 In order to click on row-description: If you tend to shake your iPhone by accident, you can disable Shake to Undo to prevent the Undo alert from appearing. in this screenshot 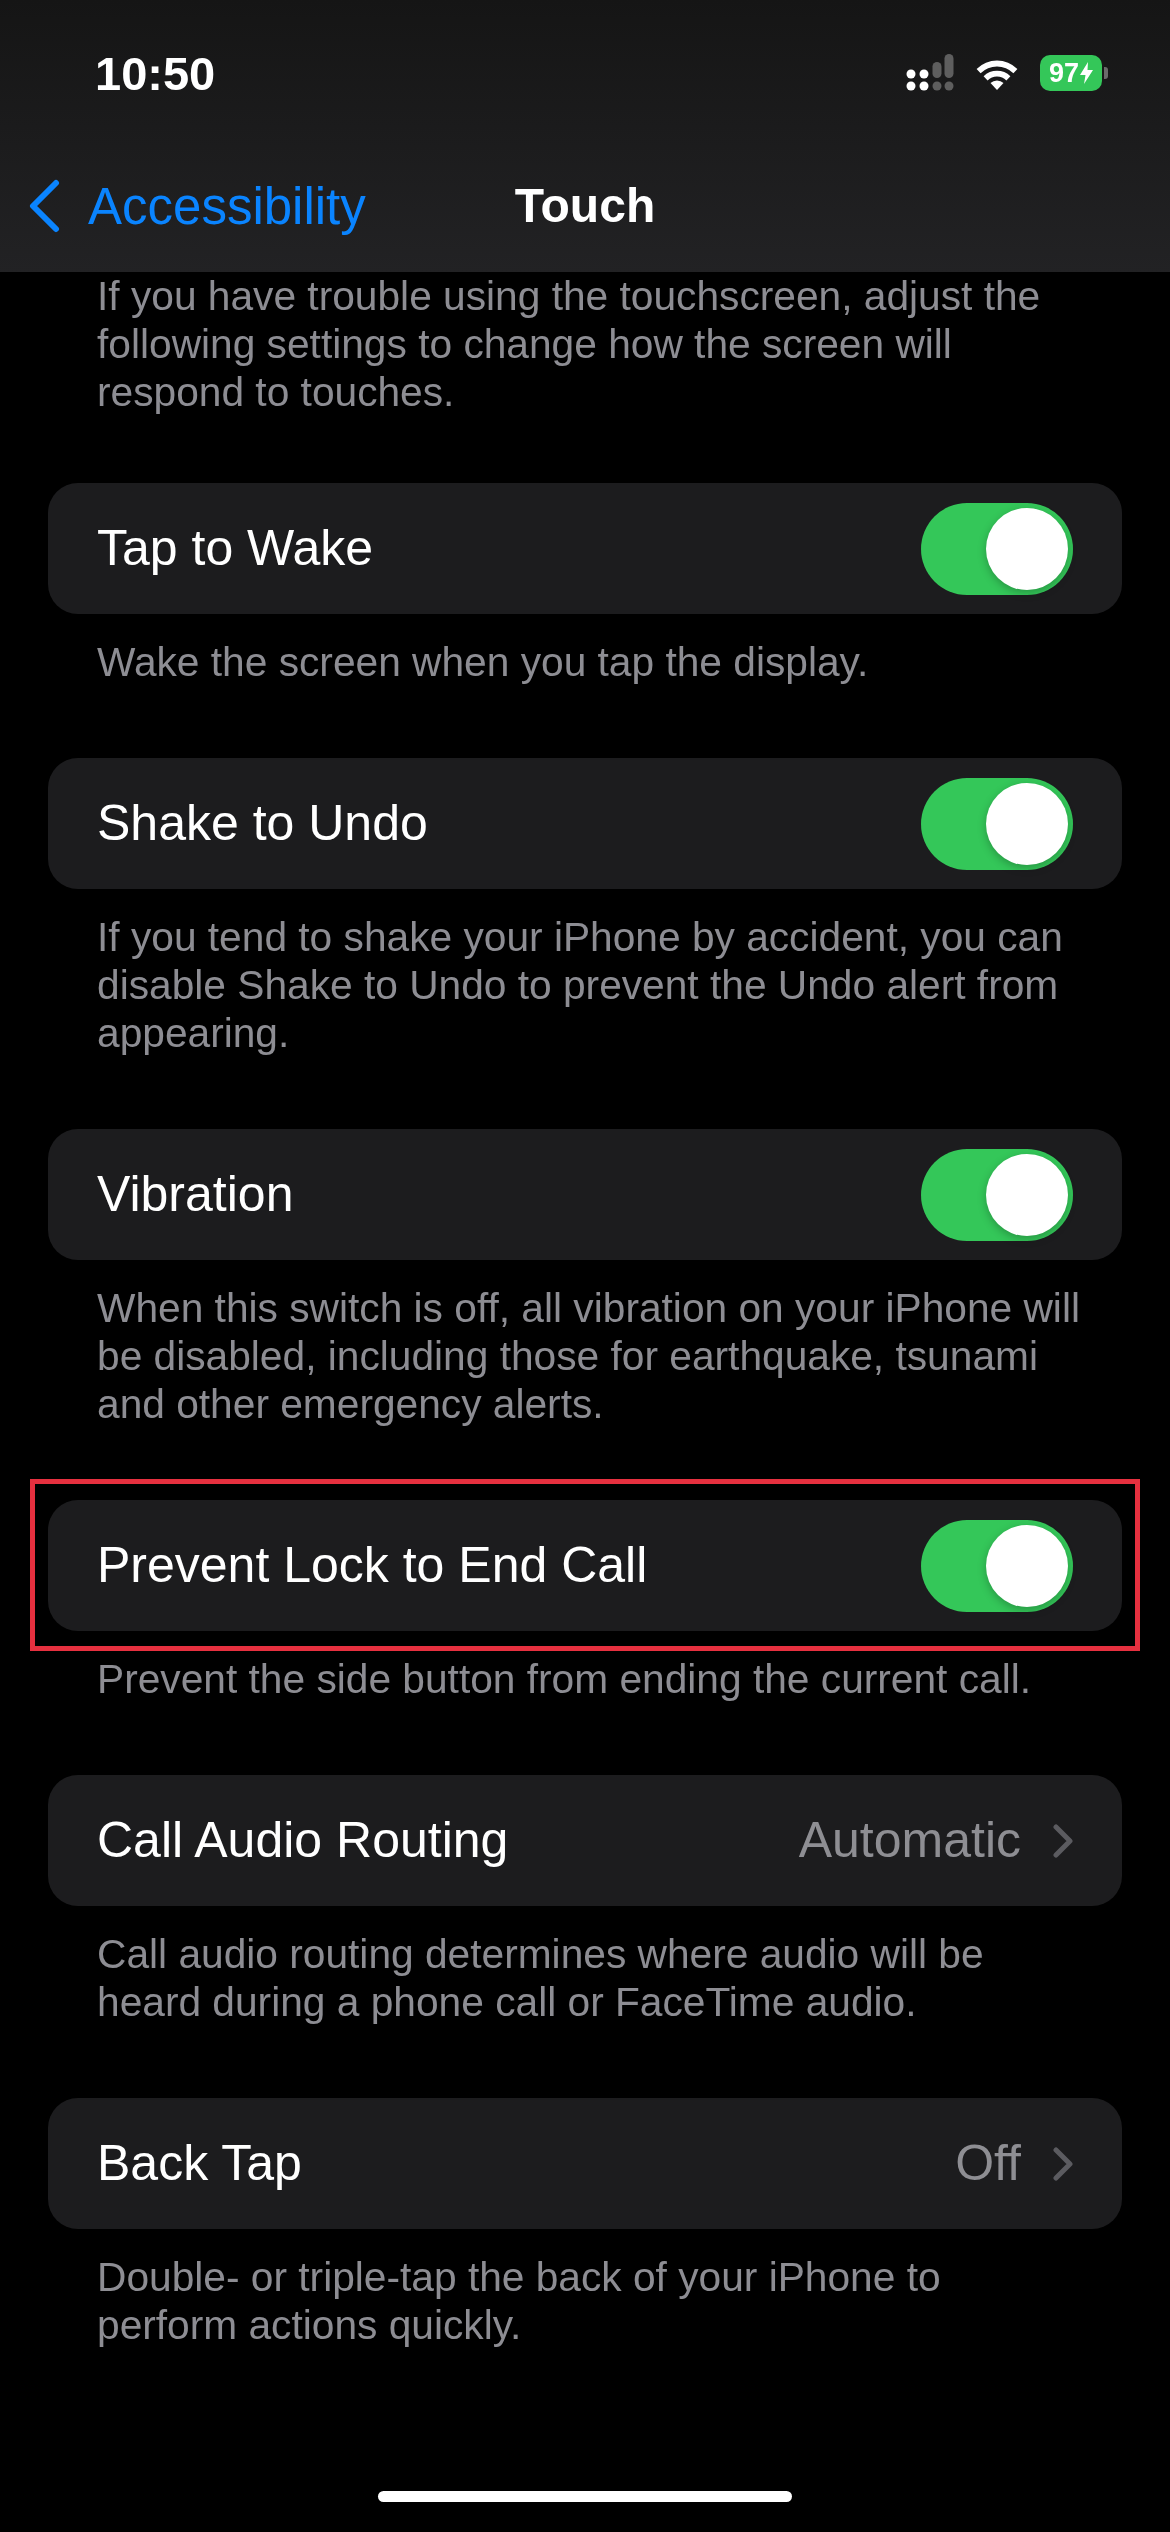, I will do `click(580, 985)`.